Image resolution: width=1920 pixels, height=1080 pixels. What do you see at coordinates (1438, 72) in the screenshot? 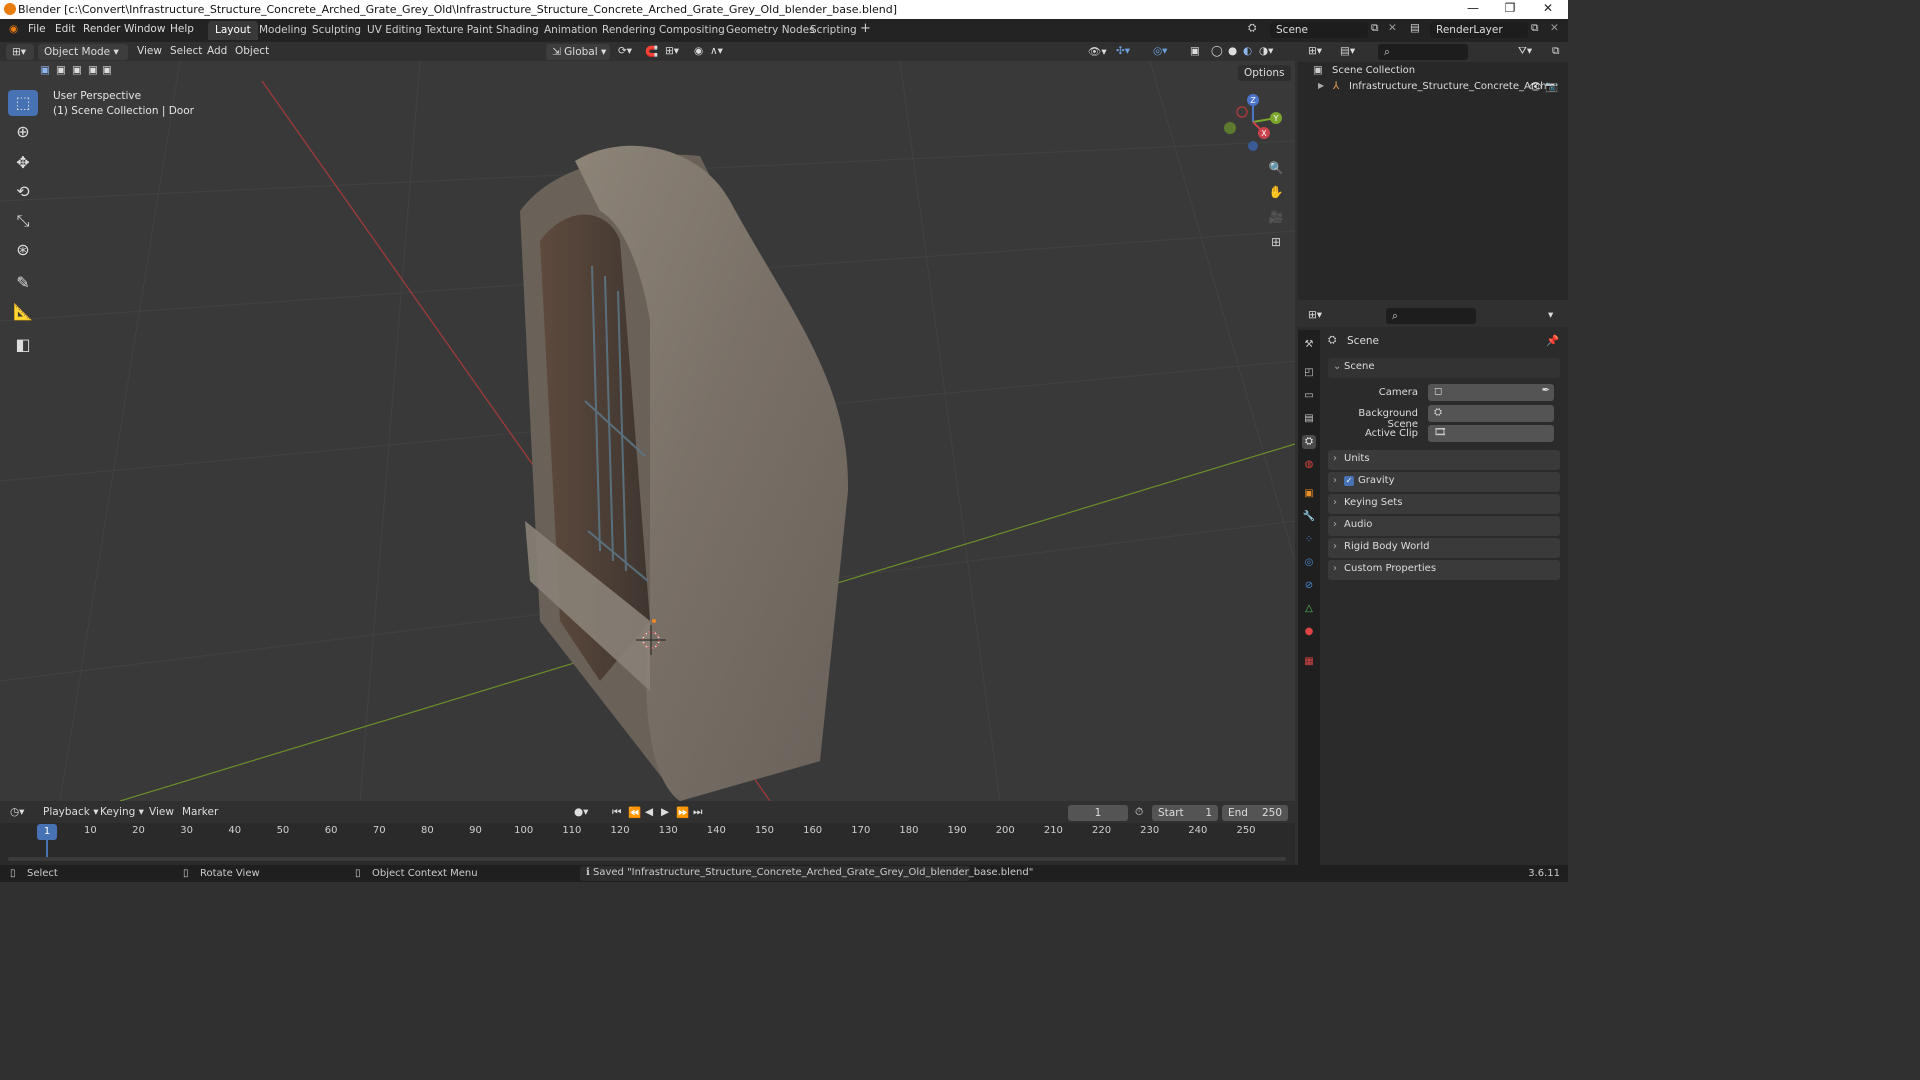
I see `outliner-row-scene-collection: ▣ Scene Collection` at bounding box center [1438, 72].